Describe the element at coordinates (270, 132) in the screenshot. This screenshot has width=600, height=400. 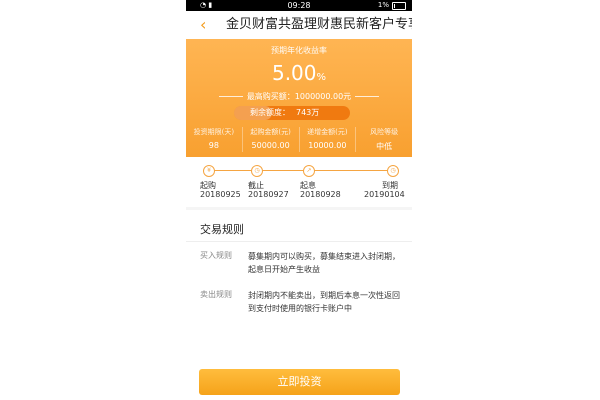
I see `stat-label: 起购金额(元)` at that location.